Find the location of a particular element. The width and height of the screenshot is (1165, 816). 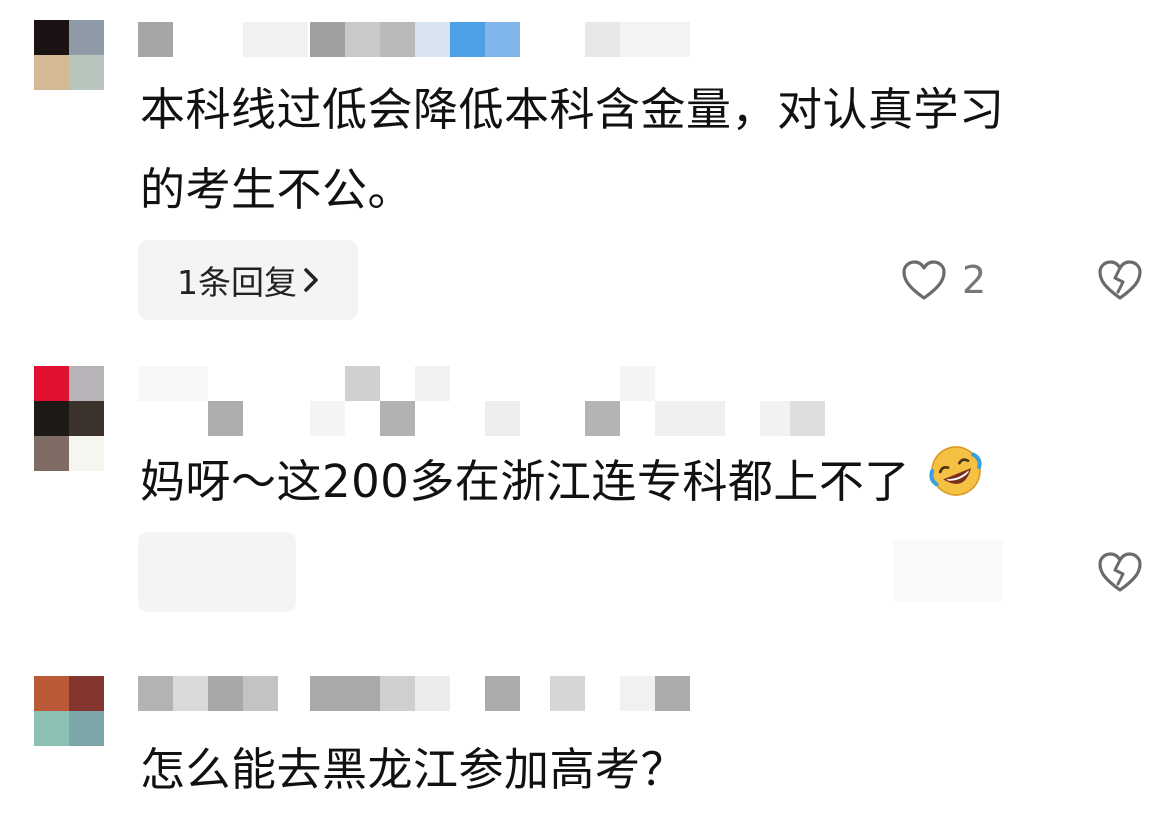

heart-outline-icon is located at coordinates (924, 280).